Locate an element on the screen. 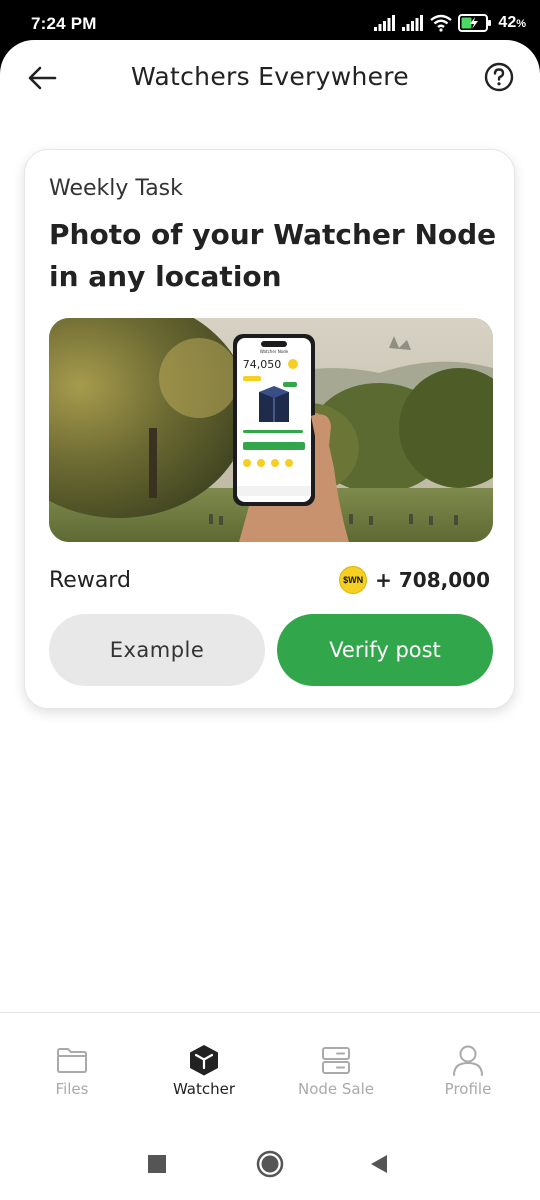  verify-post-button: Verify post is located at coordinates (385, 650).